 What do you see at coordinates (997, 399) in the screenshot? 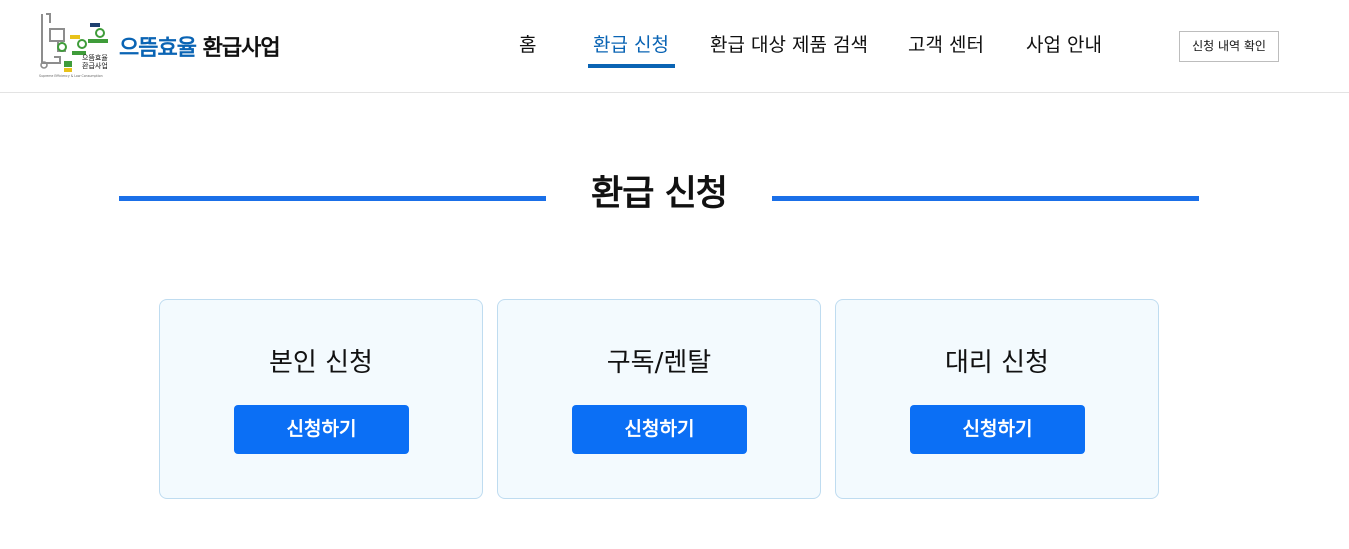
I see `card-proxy-apply: 대리 신청 신청하기` at bounding box center [997, 399].